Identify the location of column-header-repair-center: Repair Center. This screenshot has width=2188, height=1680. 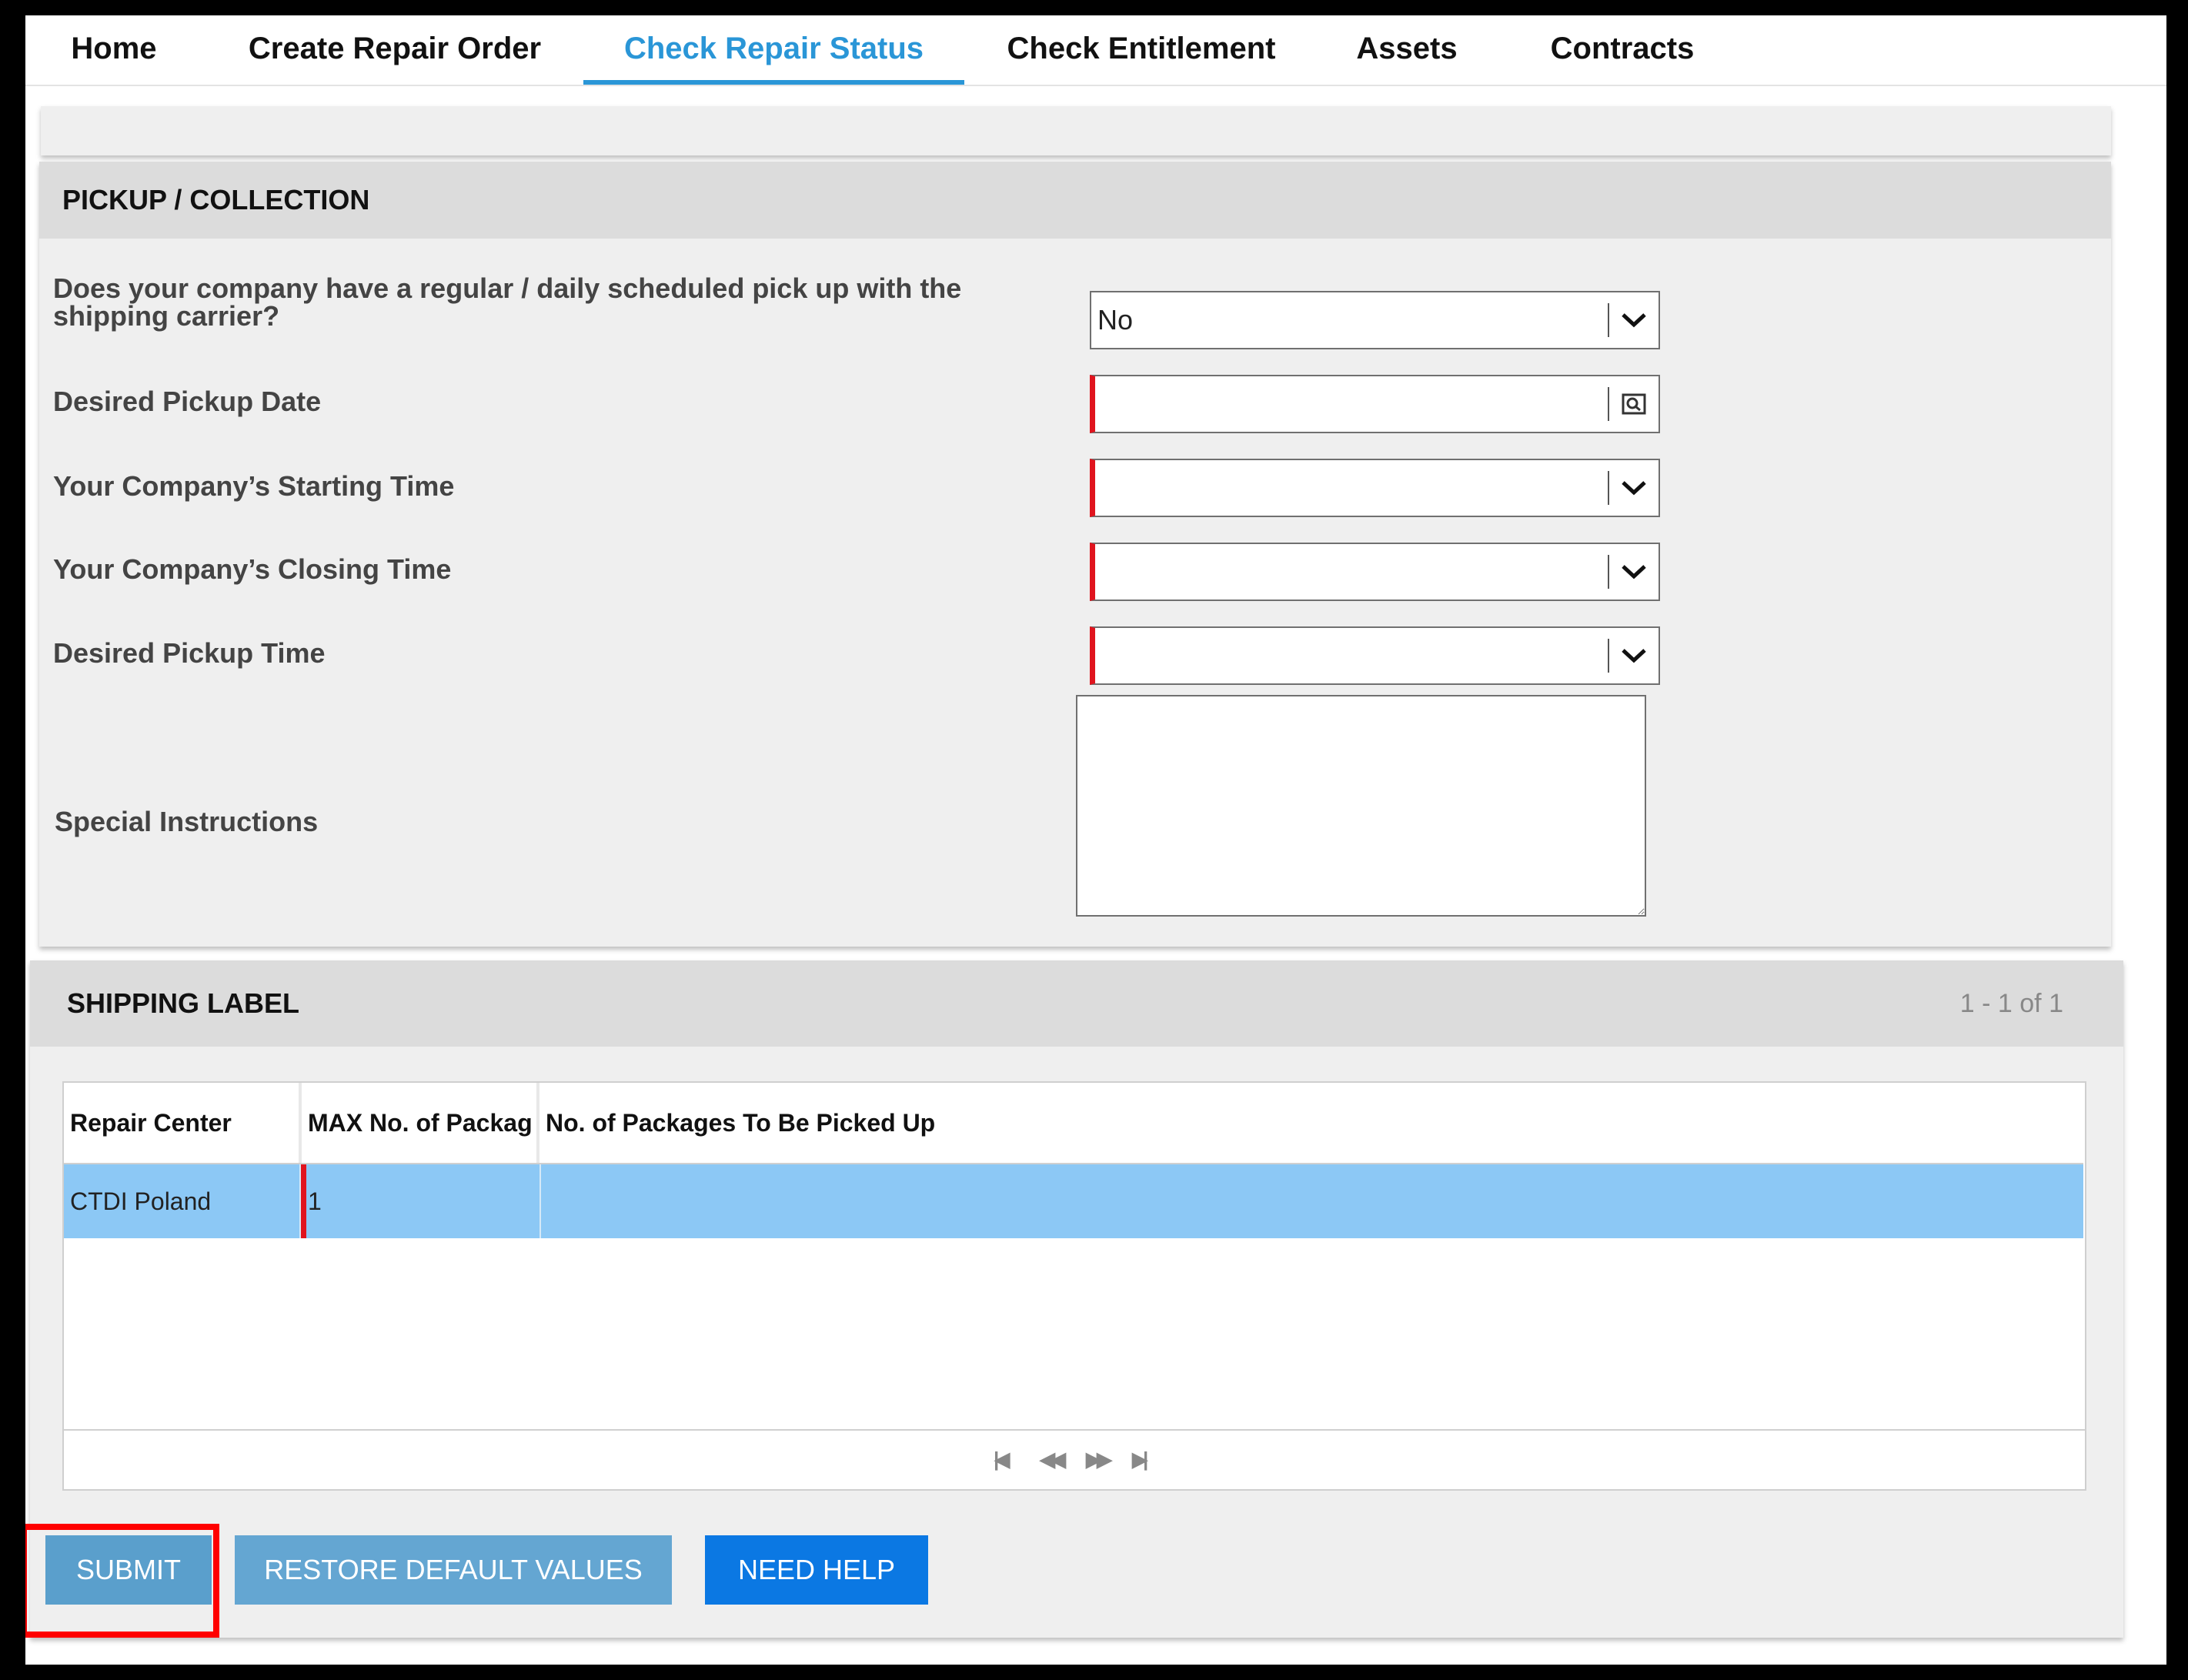
(182, 1123).